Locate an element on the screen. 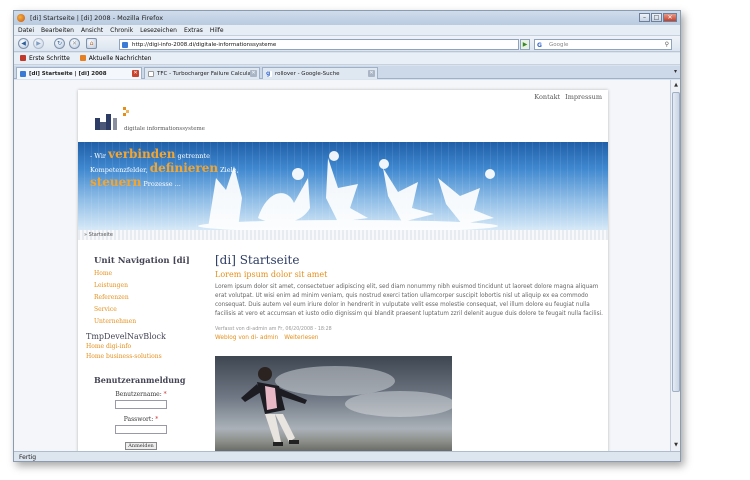 Image resolution: width=750 pixels, height=480 pixels. google-icon: g is located at coordinates (269, 73).